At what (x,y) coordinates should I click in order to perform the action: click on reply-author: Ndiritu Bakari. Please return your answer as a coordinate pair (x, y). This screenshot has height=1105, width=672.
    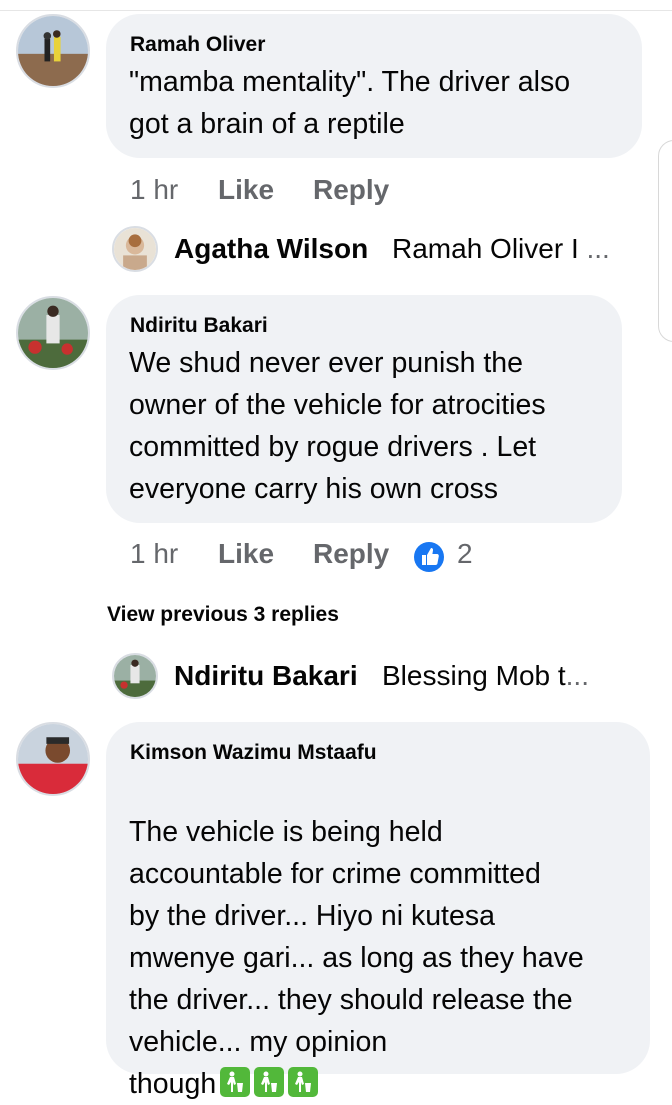
    Looking at the image, I should click on (266, 676).